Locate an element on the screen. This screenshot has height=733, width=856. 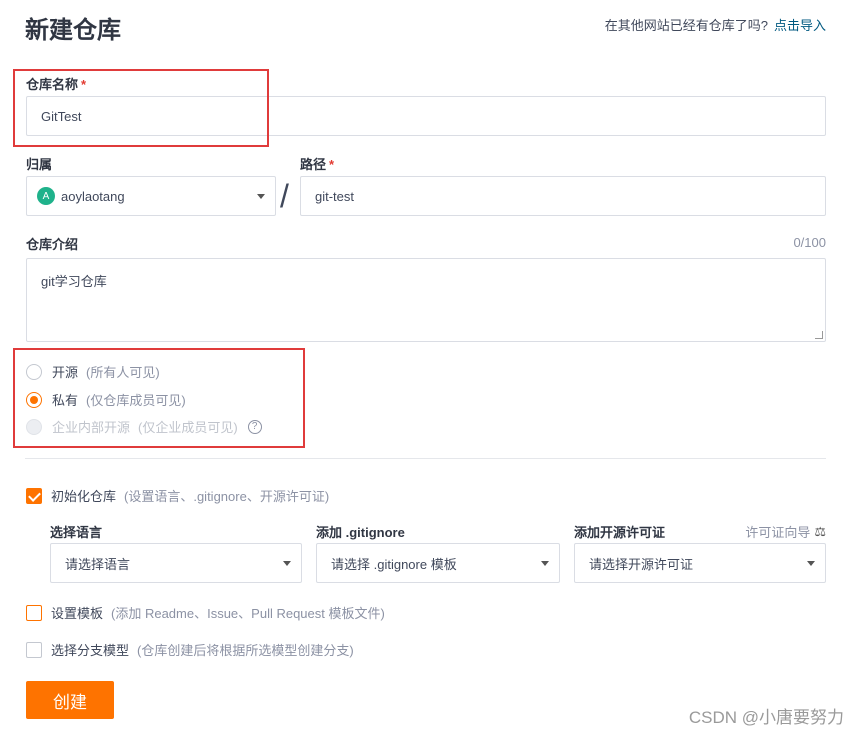
highlight-box-visibility is located at coordinates (159, 398).